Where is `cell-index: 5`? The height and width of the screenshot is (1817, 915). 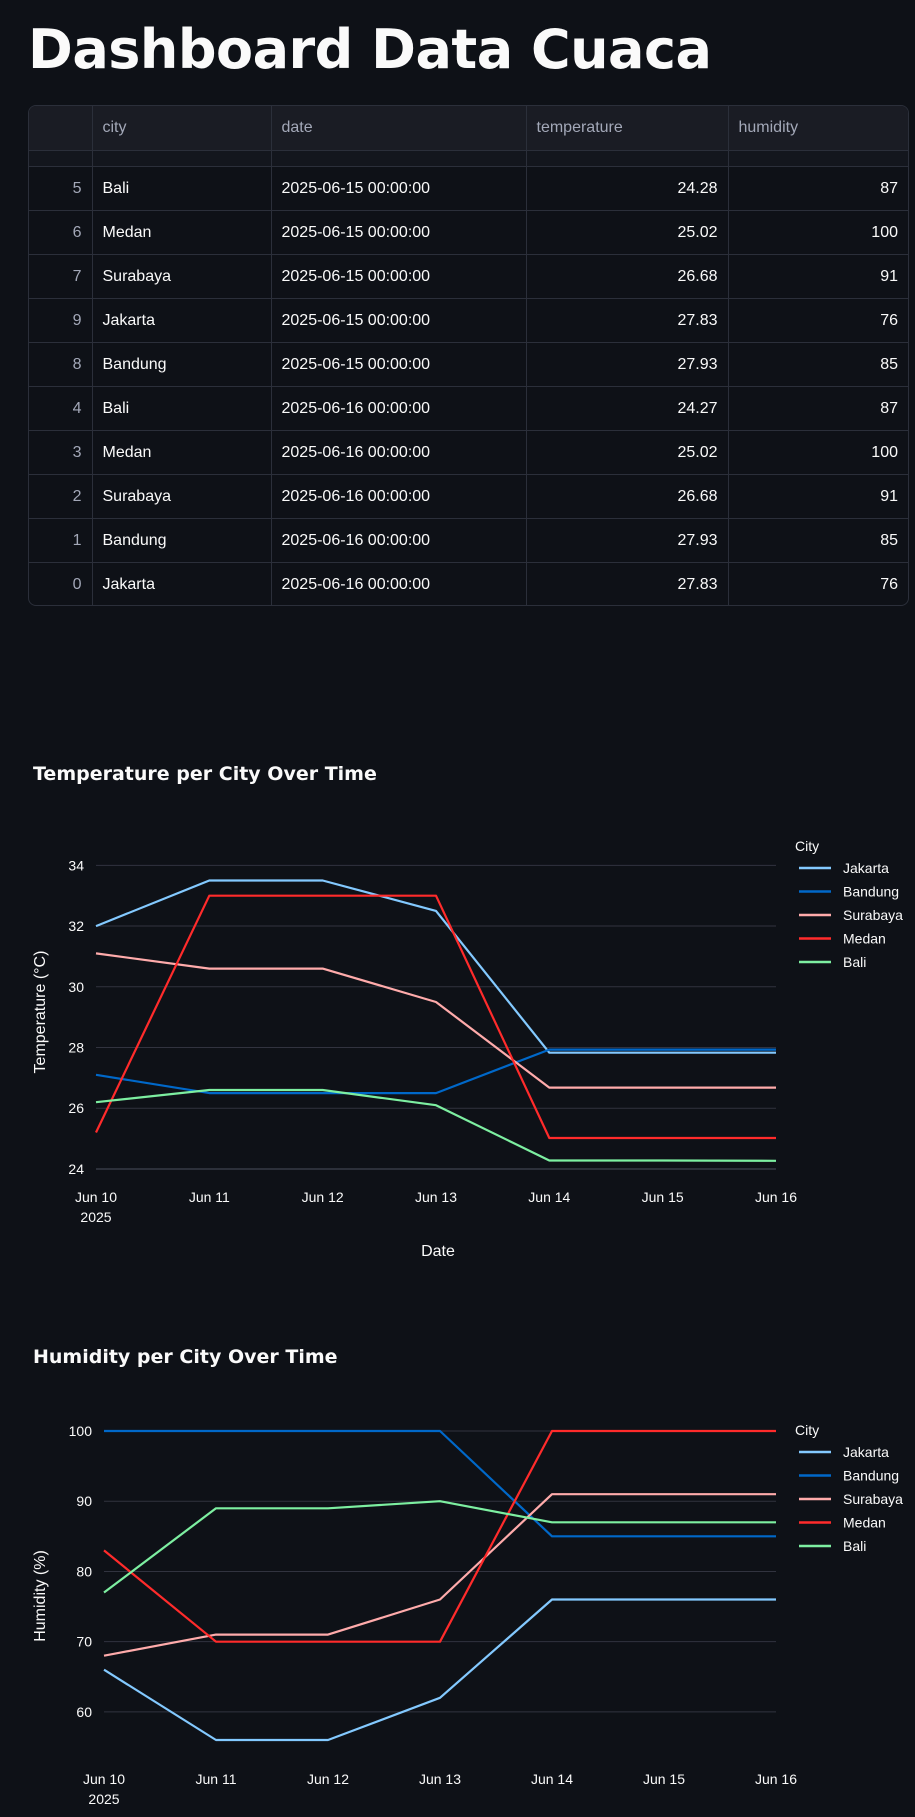 cell-index: 5 is located at coordinates (61, 188).